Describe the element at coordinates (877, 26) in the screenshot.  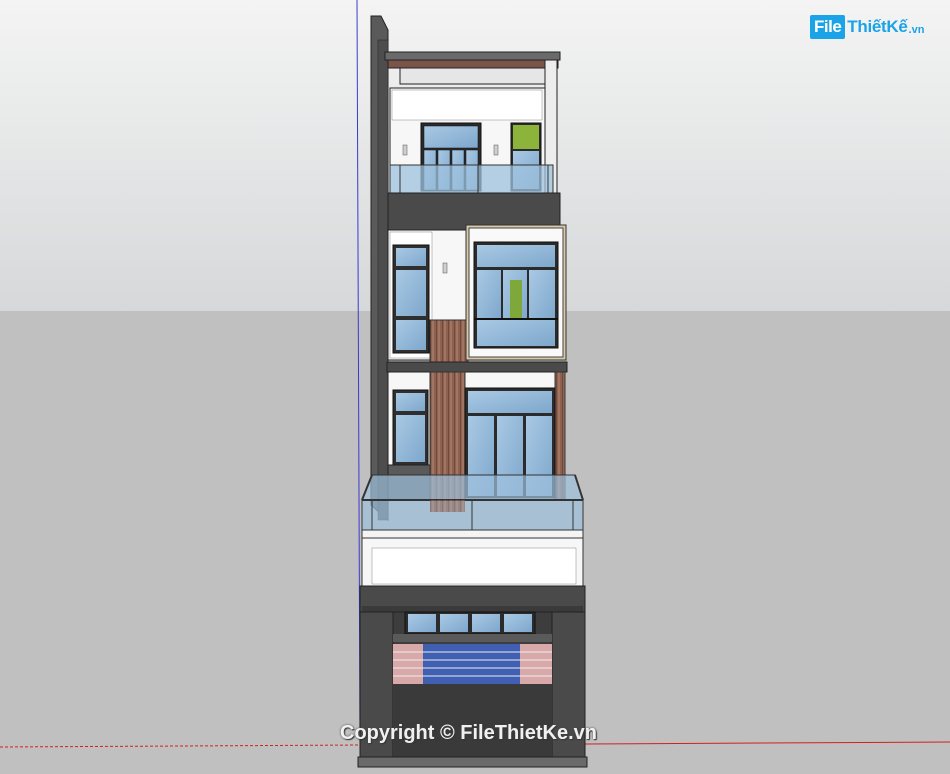
I see `logo-text: ThiếtKế` at that location.